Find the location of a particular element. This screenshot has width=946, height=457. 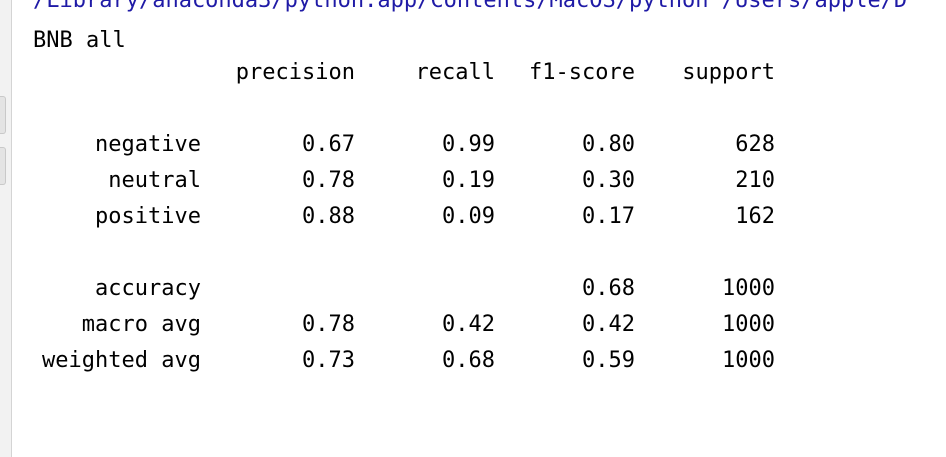

f1-value: 0.30 is located at coordinates (608, 180).